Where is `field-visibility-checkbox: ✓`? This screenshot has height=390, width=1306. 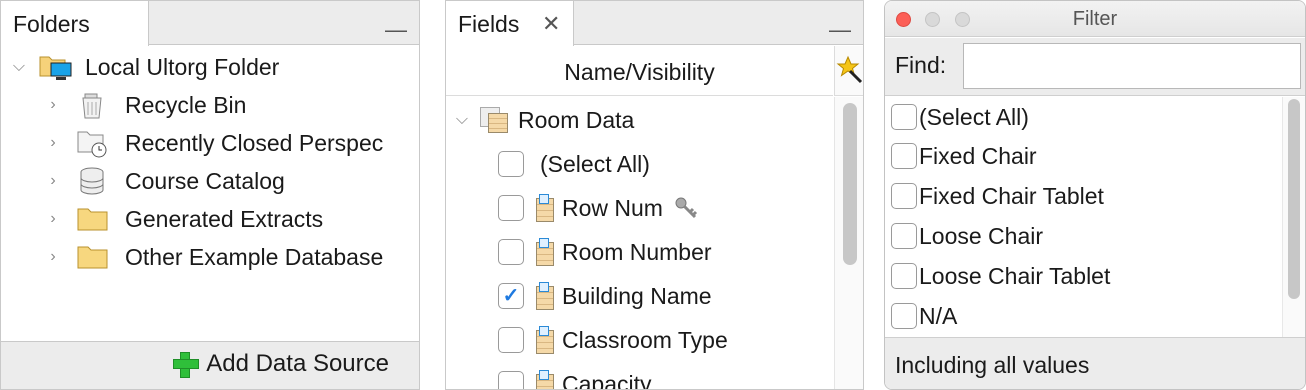 field-visibility-checkbox: ✓ is located at coordinates (511, 296).